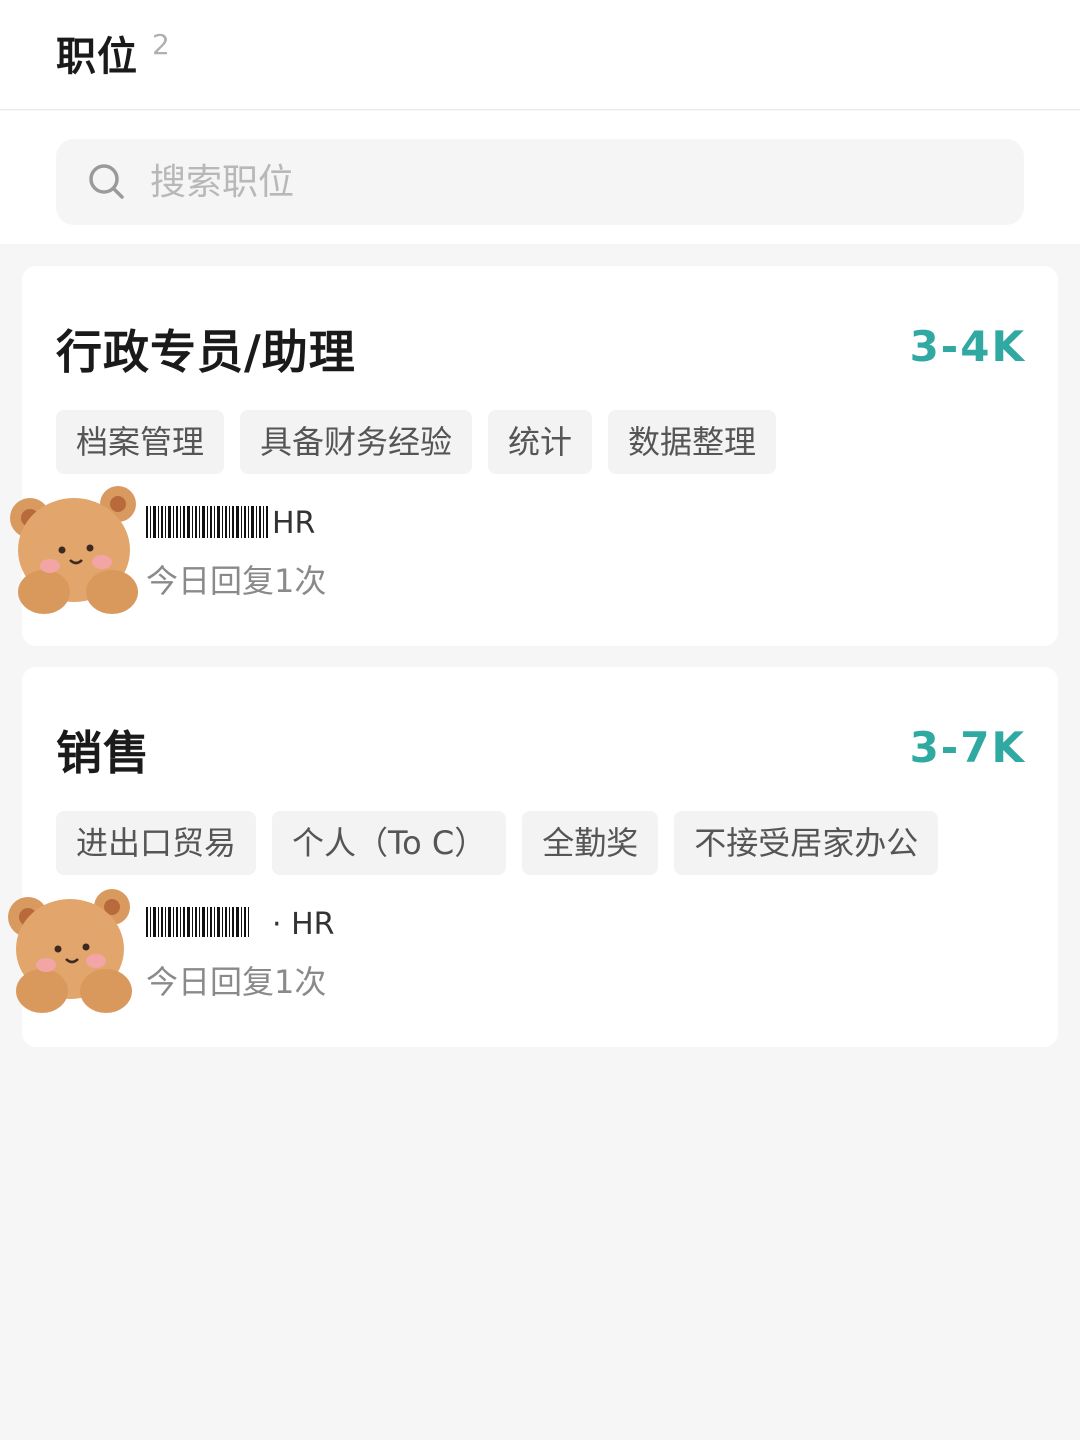 The width and height of the screenshot is (1080, 1440). What do you see at coordinates (303, 924) in the screenshot?
I see `recruiter-title: · HR` at bounding box center [303, 924].